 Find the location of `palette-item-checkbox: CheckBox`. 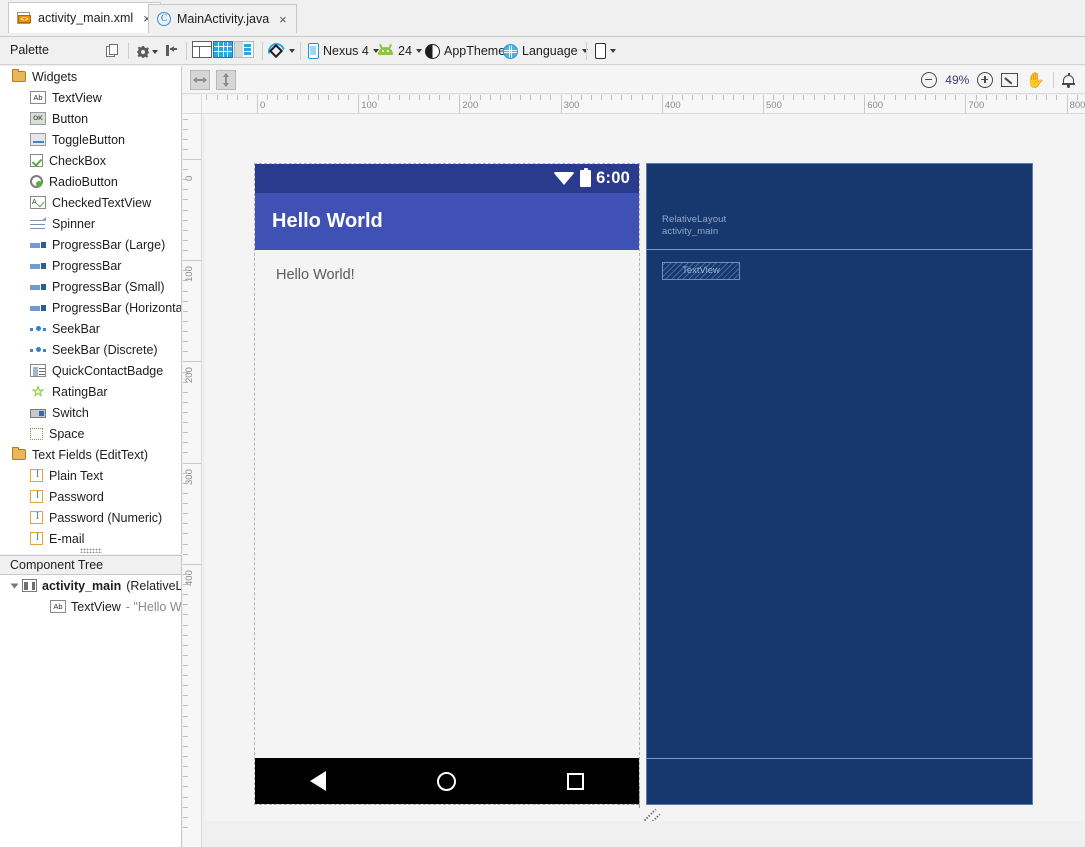

palette-item-checkbox: CheckBox is located at coordinates (90, 160).